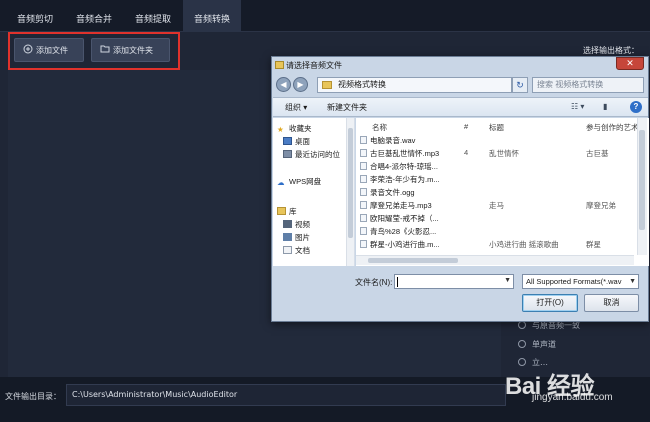  What do you see at coordinates (94, 16) in the screenshot?
I see `tab-audio-merge: 音频合并` at bounding box center [94, 16].